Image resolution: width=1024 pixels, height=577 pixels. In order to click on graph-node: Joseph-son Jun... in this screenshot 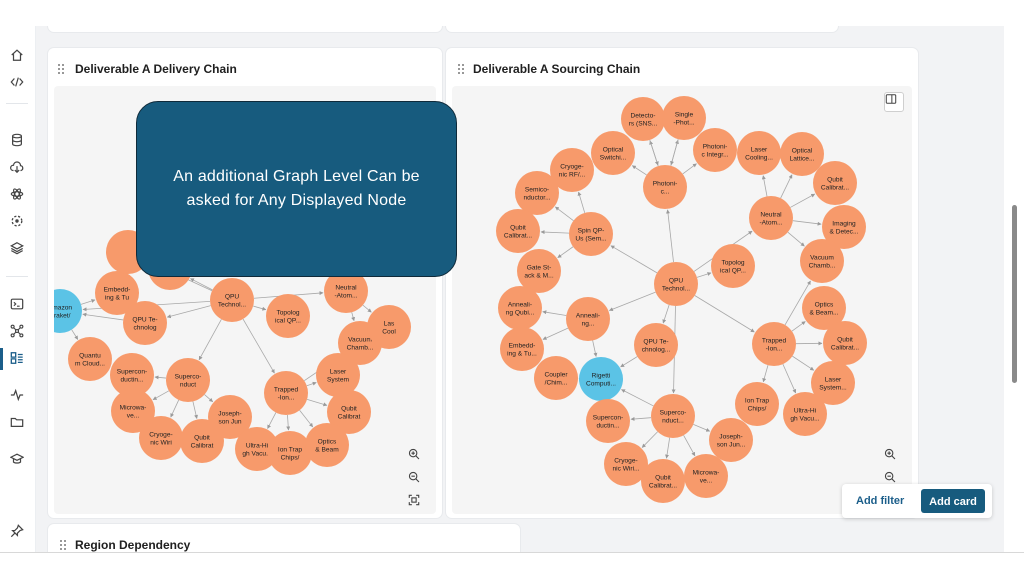, I will do `click(731, 440)`.